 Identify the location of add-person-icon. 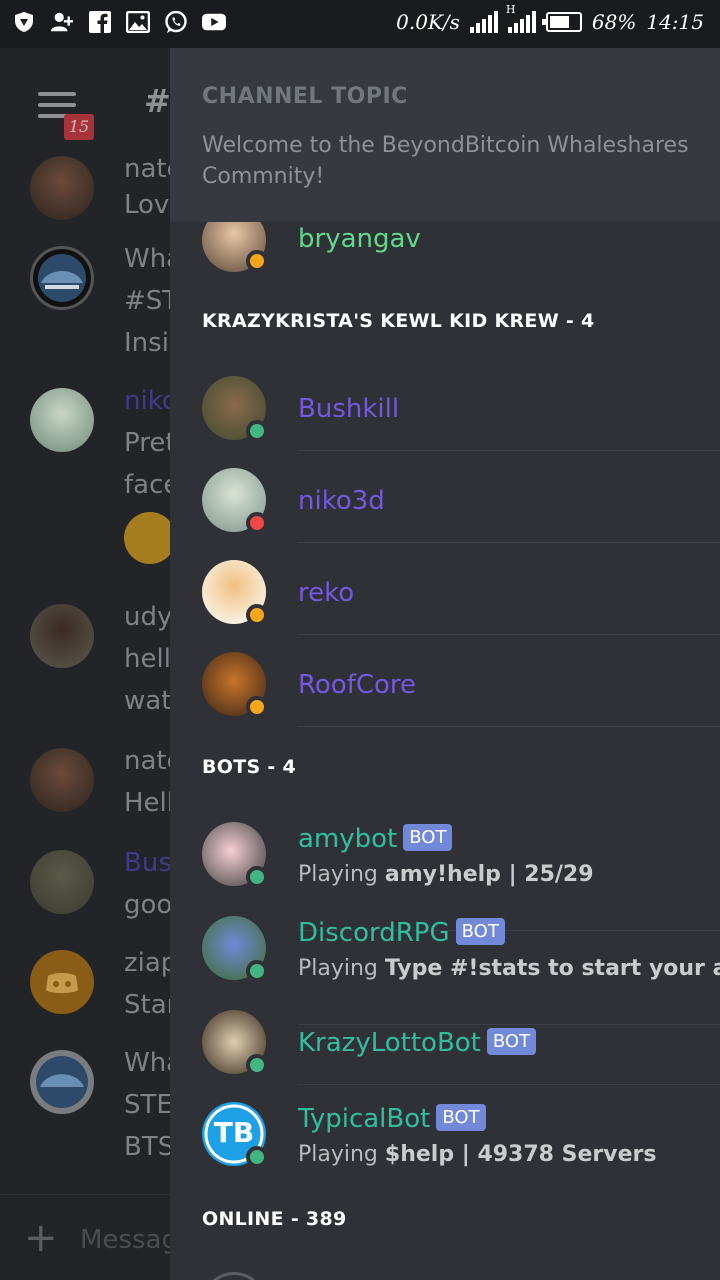
(62, 22).